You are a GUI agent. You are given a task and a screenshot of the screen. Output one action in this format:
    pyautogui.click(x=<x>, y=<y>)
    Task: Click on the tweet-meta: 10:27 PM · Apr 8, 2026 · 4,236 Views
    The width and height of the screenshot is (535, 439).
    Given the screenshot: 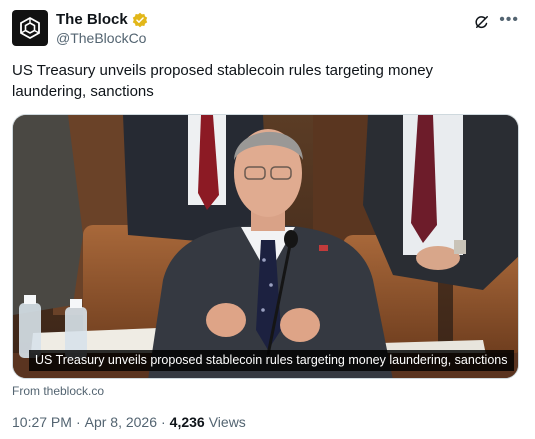 What is the action you would take?
    pyautogui.click(x=129, y=422)
    